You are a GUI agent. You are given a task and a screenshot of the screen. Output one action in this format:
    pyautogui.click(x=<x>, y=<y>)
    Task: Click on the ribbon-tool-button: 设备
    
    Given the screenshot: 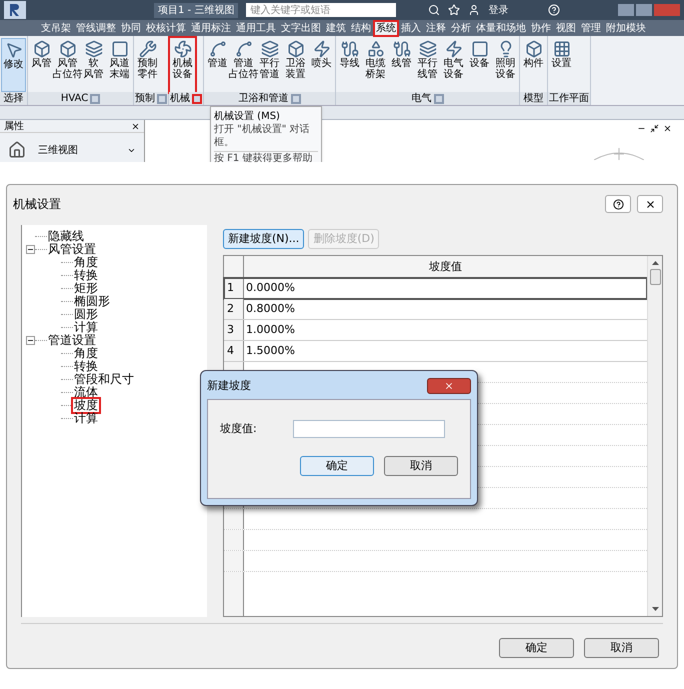 What is the action you would take?
    pyautogui.click(x=479, y=65)
    